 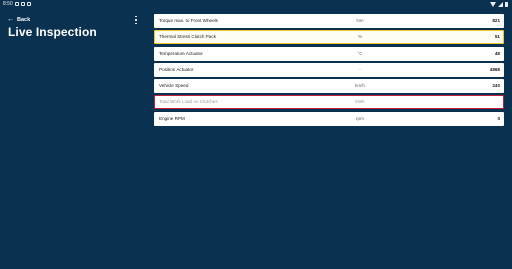 What do you see at coordinates (494, 69) in the screenshot?
I see `parameter-value: 4868` at bounding box center [494, 69].